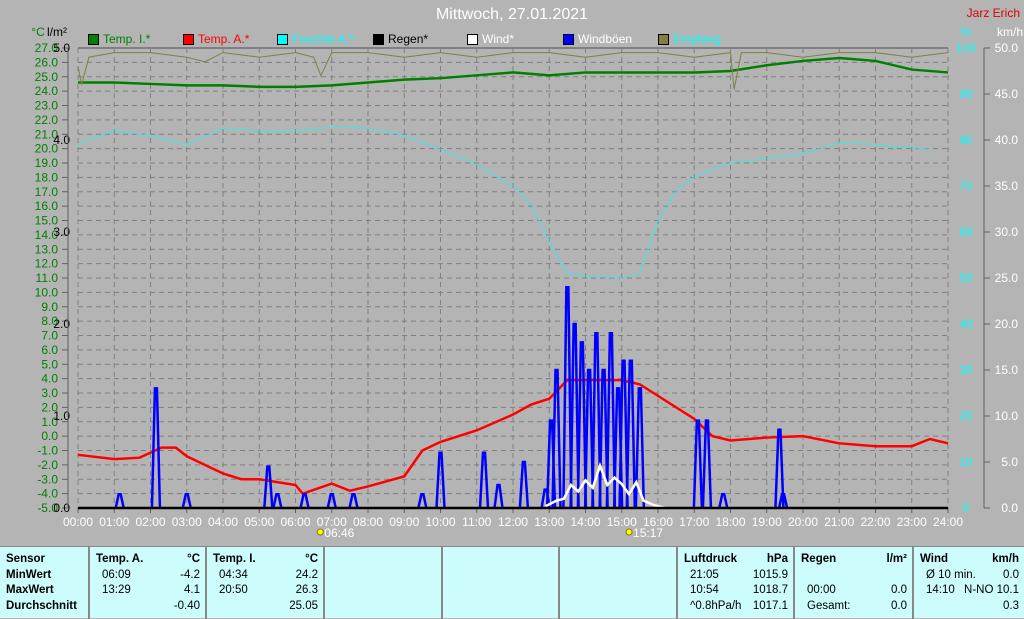 This screenshot has height=619, width=1024. What do you see at coordinates (694, 522) in the screenshot?
I see `tick-label-time: 17:00` at bounding box center [694, 522].